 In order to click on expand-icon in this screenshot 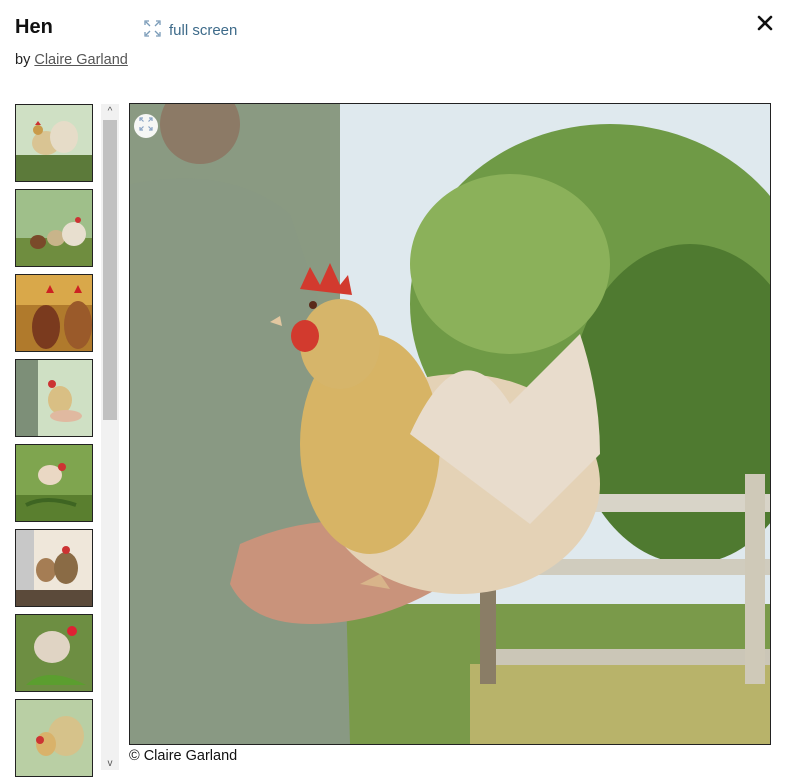, I will do `click(146, 126)`.